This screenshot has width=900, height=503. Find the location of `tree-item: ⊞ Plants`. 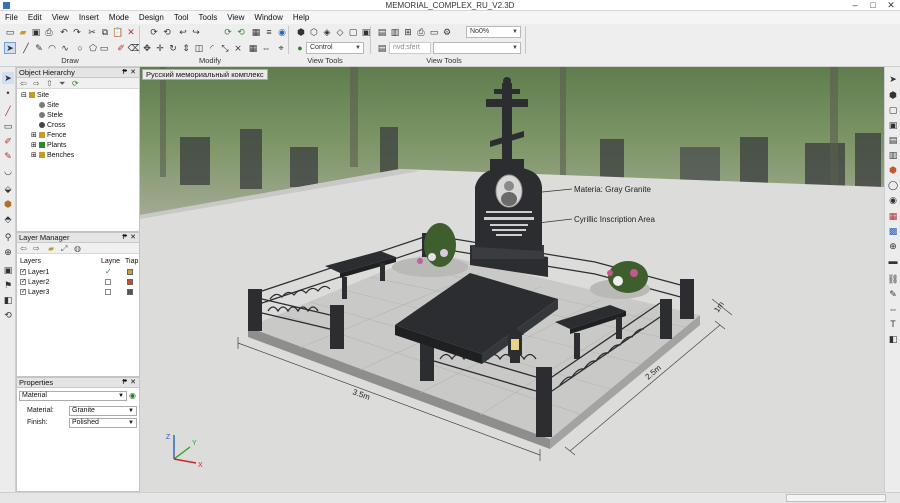

tree-item: ⊞ Plants is located at coordinates (48, 146).